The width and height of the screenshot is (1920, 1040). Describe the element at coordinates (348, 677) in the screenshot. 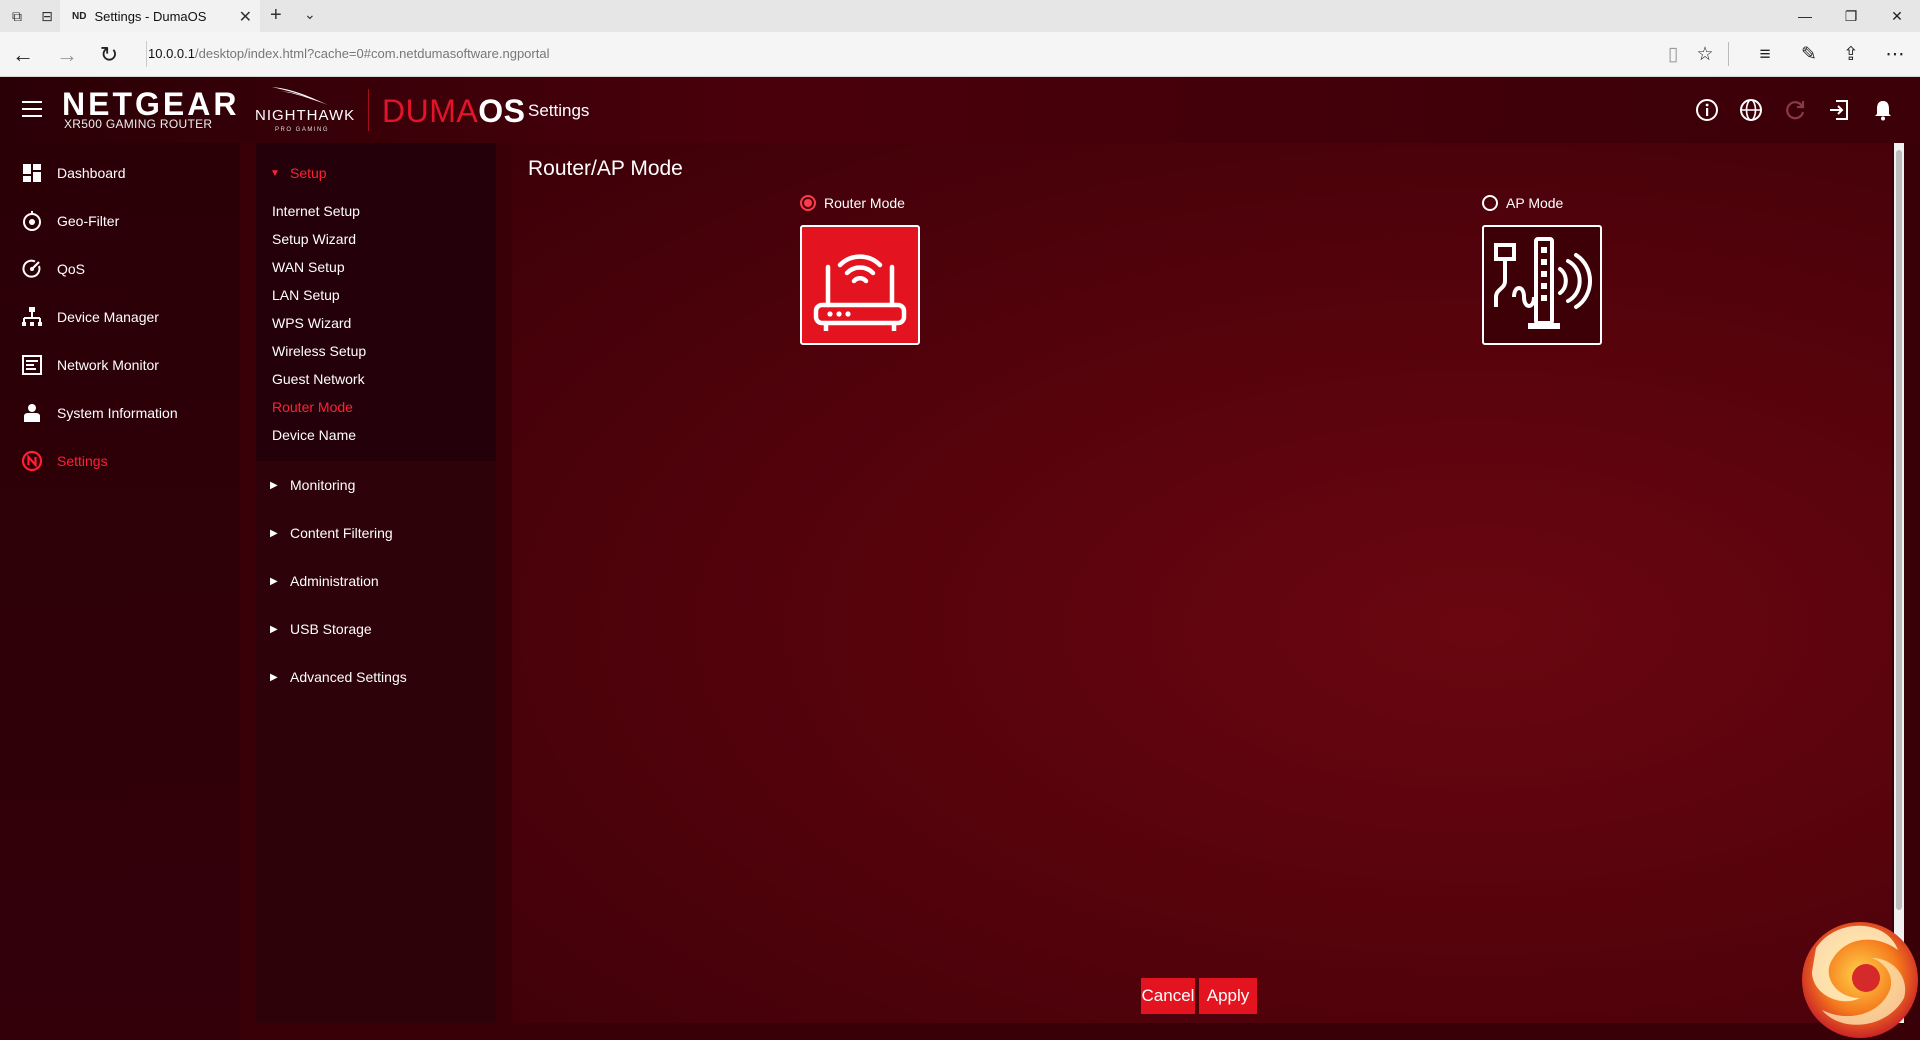

I see `section-label: Advanced Settings` at that location.